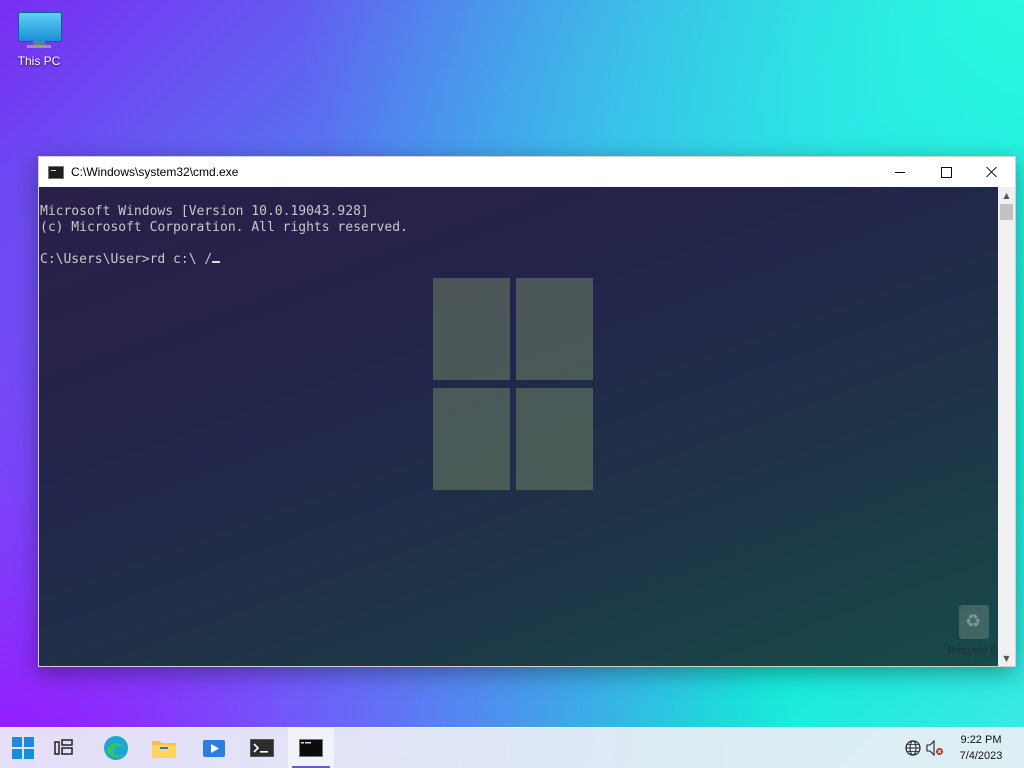  I want to click on folder-icon, so click(164, 749).